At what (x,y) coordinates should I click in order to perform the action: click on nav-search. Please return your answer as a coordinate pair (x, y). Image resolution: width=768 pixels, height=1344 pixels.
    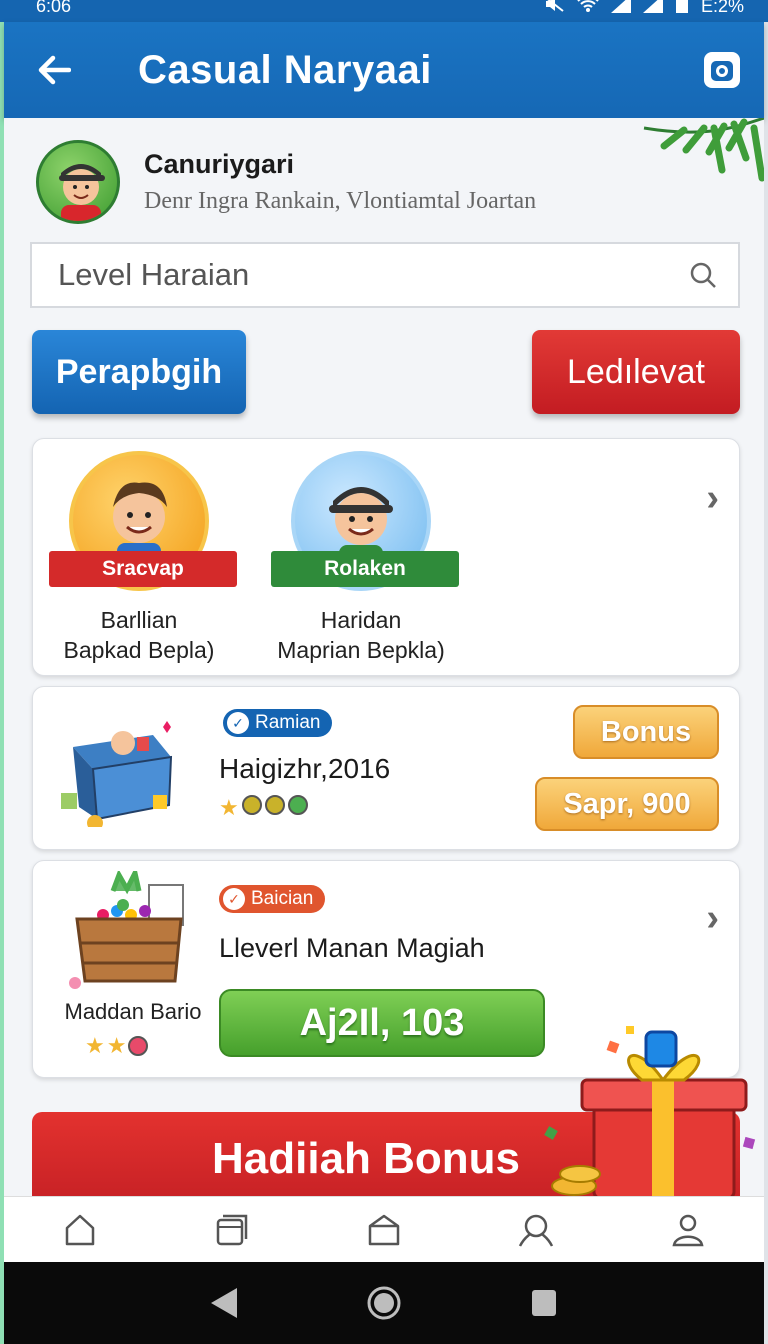
    Looking at the image, I should click on (536, 1230).